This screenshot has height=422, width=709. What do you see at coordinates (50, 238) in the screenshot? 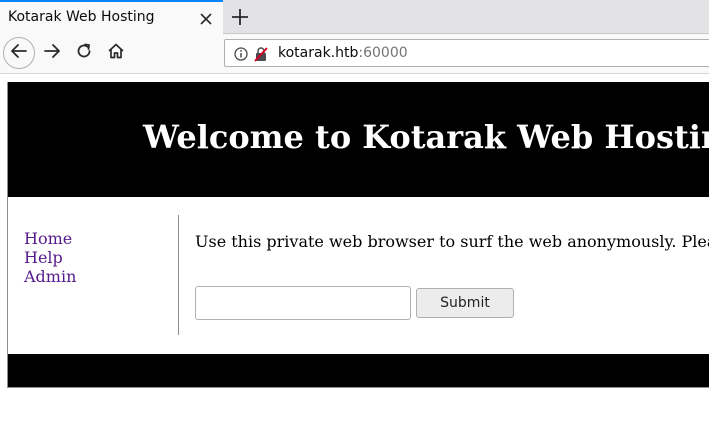
I see `sidebar-item-home: Home` at bounding box center [50, 238].